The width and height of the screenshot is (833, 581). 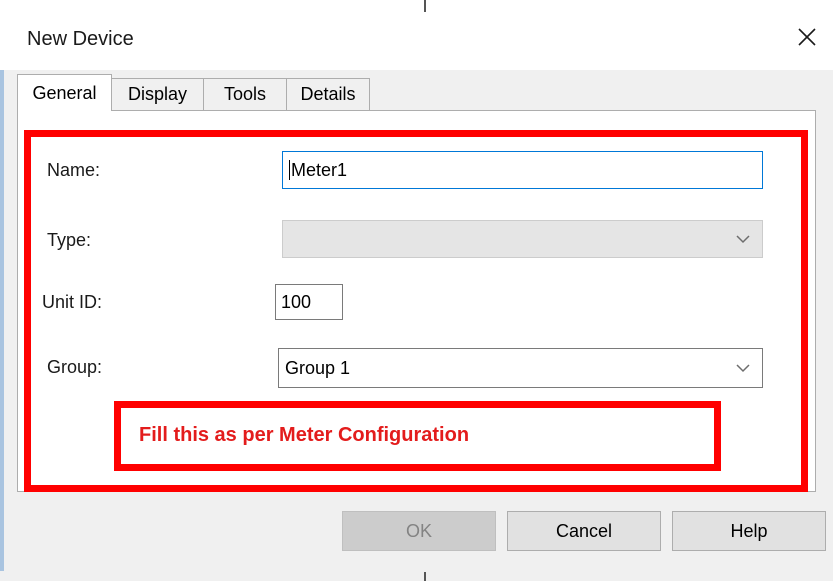 What do you see at coordinates (318, 367) in the screenshot?
I see `group-value: Group 1` at bounding box center [318, 367].